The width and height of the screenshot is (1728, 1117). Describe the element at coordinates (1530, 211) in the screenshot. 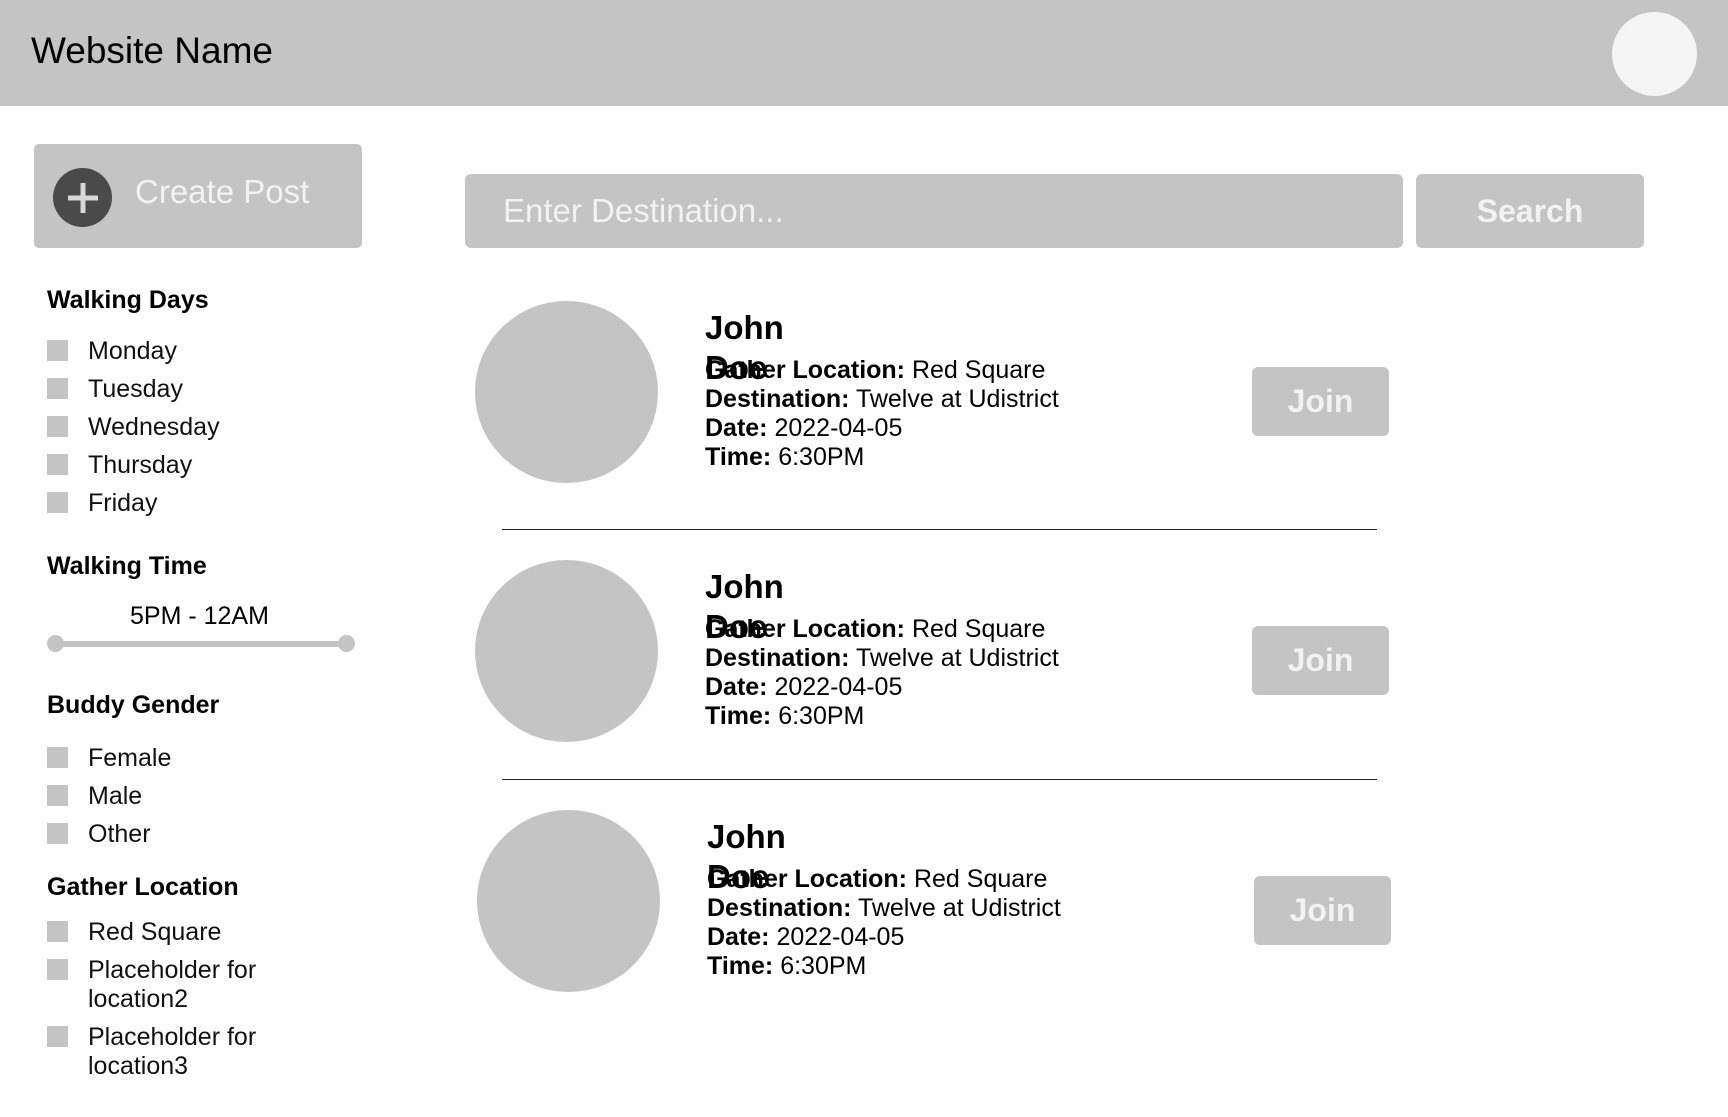

I see `search-button: Search` at that location.